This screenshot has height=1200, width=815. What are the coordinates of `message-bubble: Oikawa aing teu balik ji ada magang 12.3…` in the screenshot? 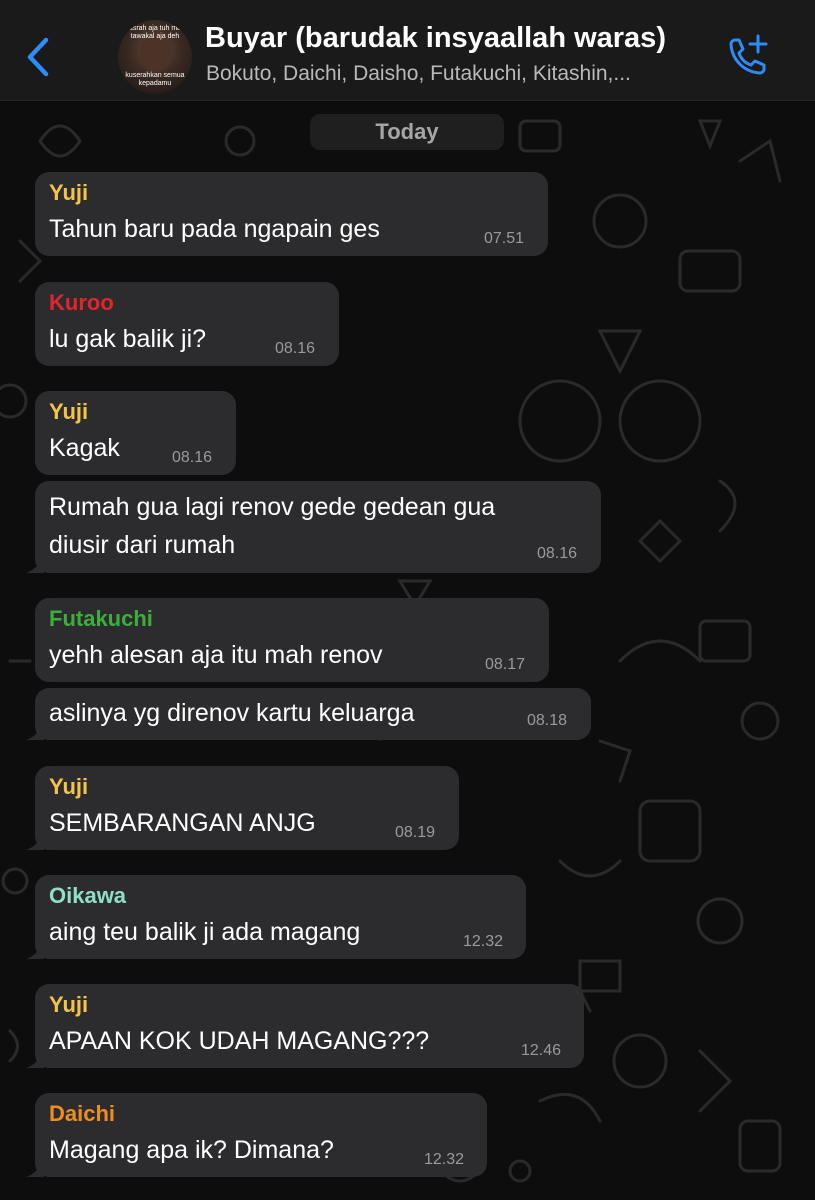 It's located at (276, 917).